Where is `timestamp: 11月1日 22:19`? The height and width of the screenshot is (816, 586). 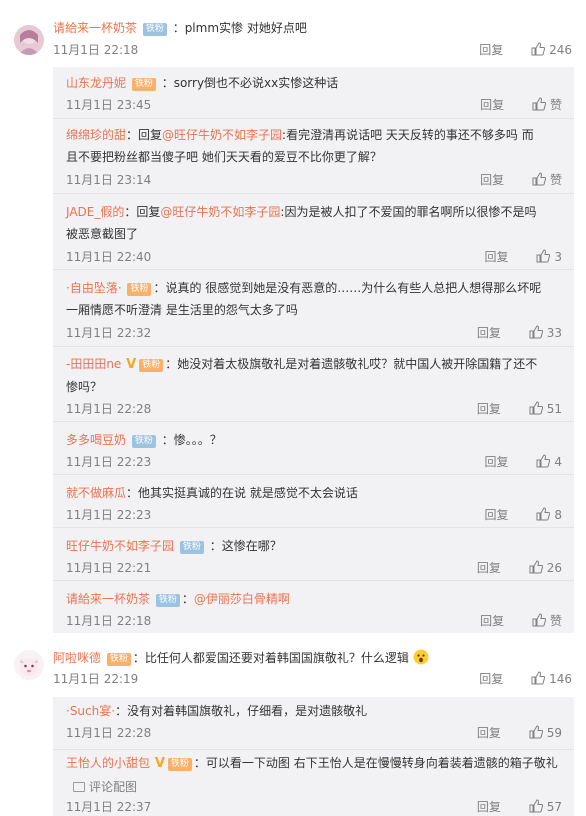 timestamp: 11月1日 22:19 is located at coordinates (96, 679).